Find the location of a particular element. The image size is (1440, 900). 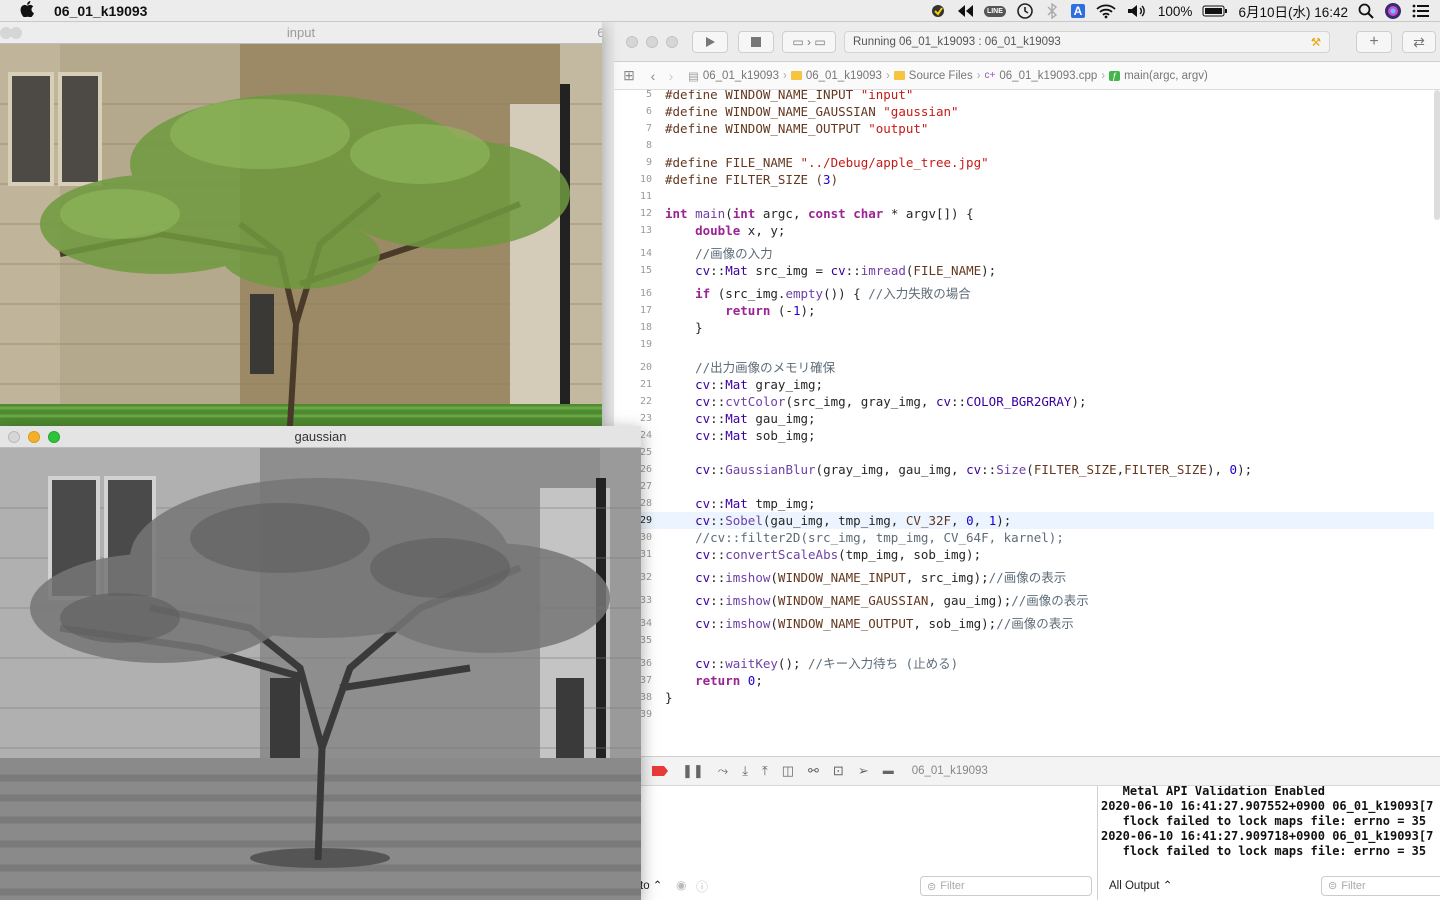

code-line: 6 #define WINDOW_NAME_GAUSSIAN "gaussian" is located at coordinates (1024, 111).